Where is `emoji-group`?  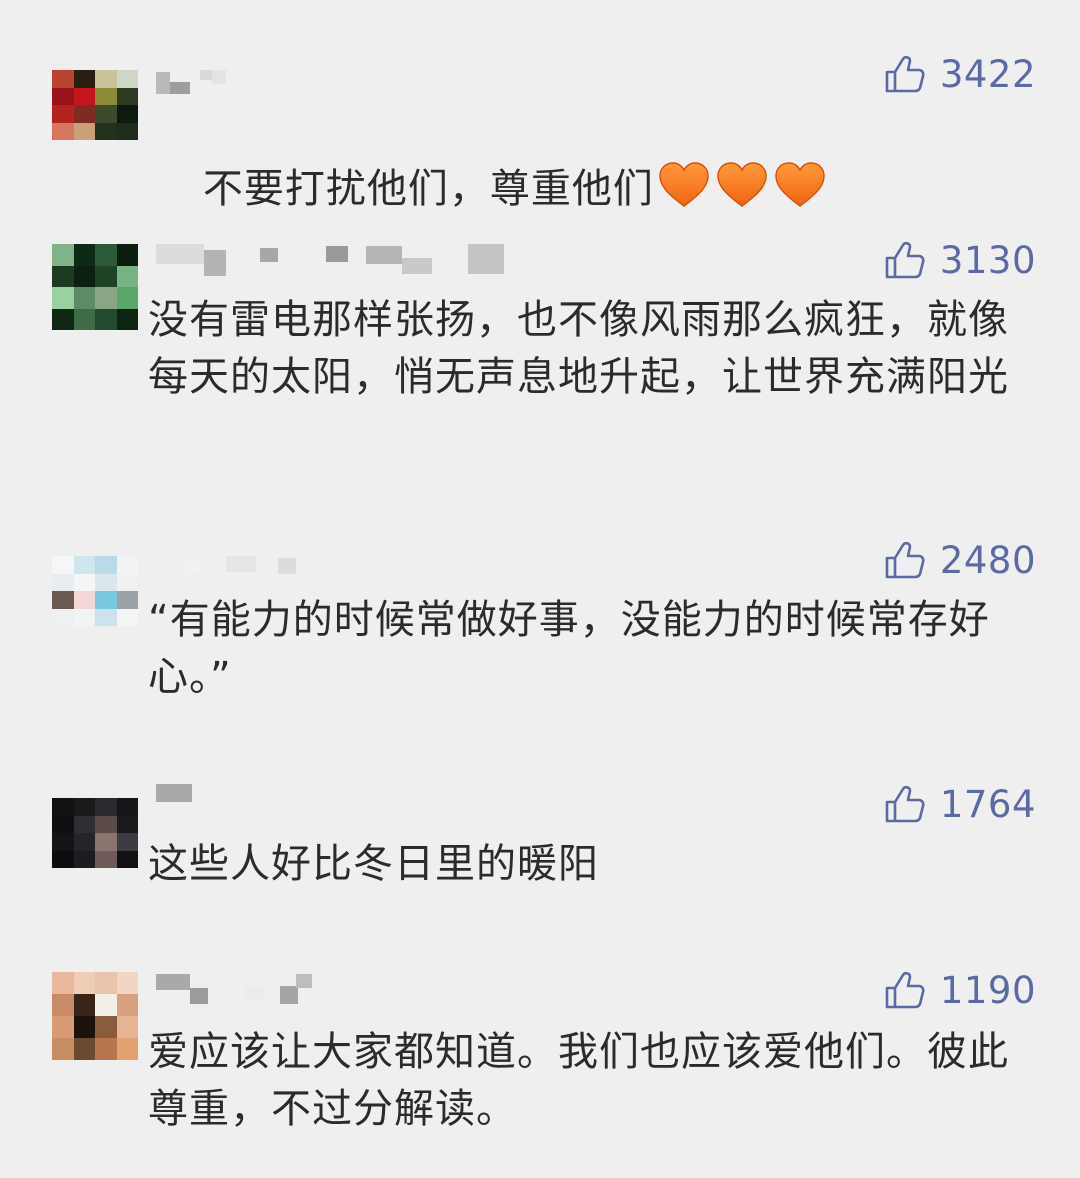 emoji-group is located at coordinates (742, 185).